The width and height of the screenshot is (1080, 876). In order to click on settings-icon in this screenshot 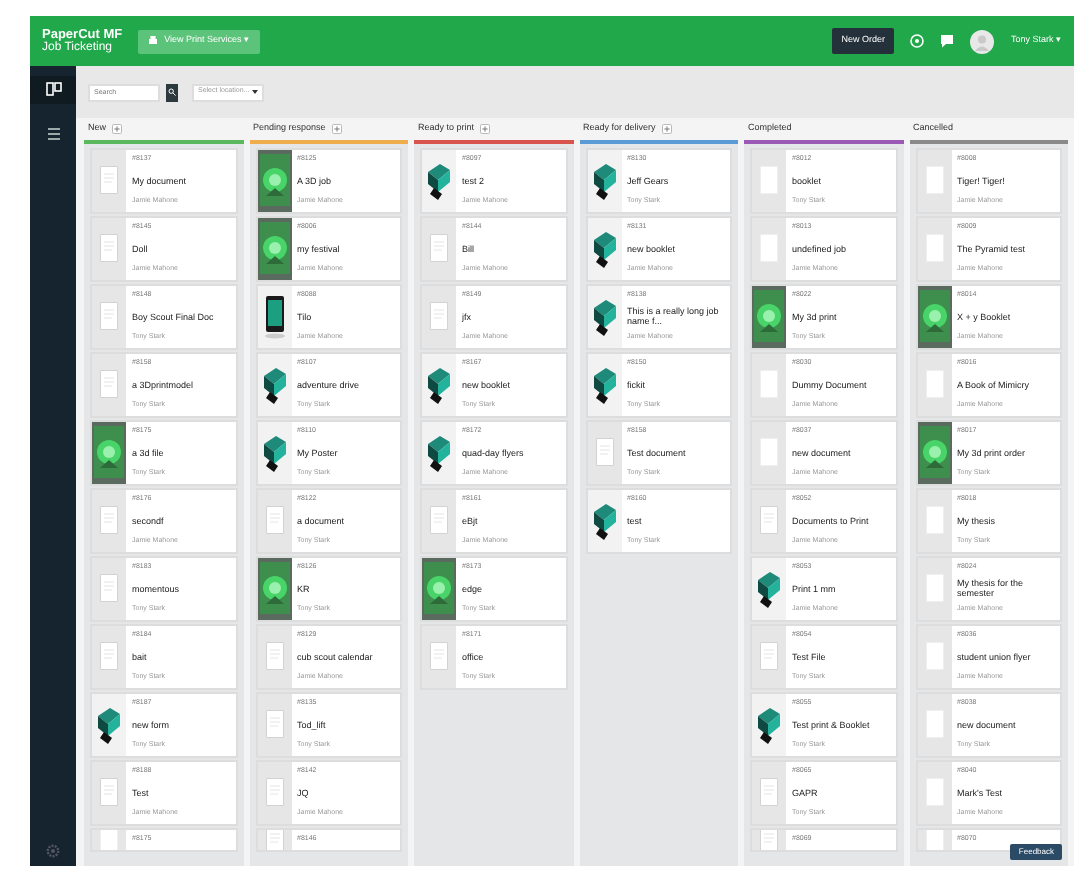, I will do `click(53, 851)`.